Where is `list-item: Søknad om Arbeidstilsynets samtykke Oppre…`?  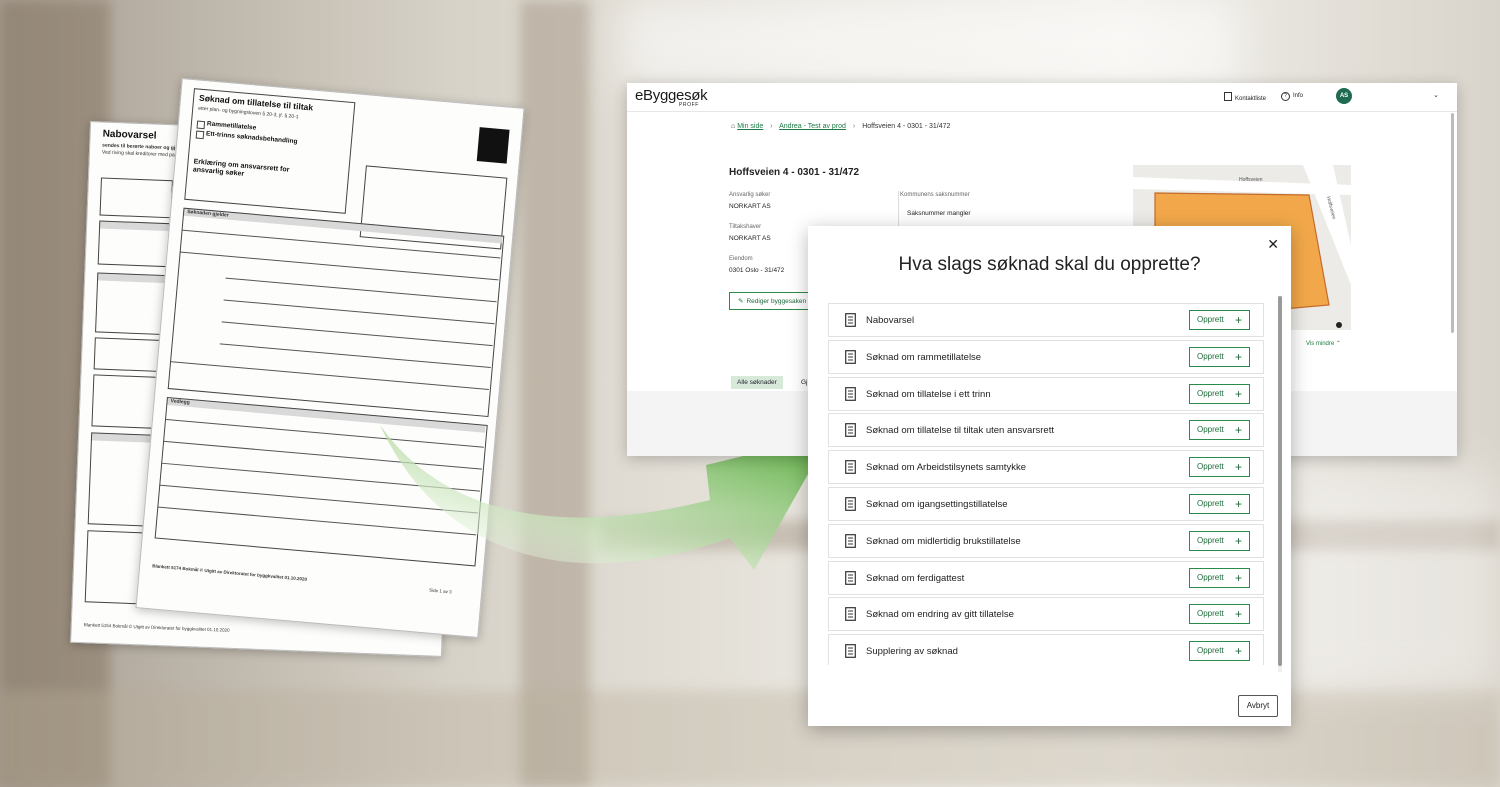 list-item: Søknad om Arbeidstilsynets samtykke Oppre… is located at coordinates (1046, 467).